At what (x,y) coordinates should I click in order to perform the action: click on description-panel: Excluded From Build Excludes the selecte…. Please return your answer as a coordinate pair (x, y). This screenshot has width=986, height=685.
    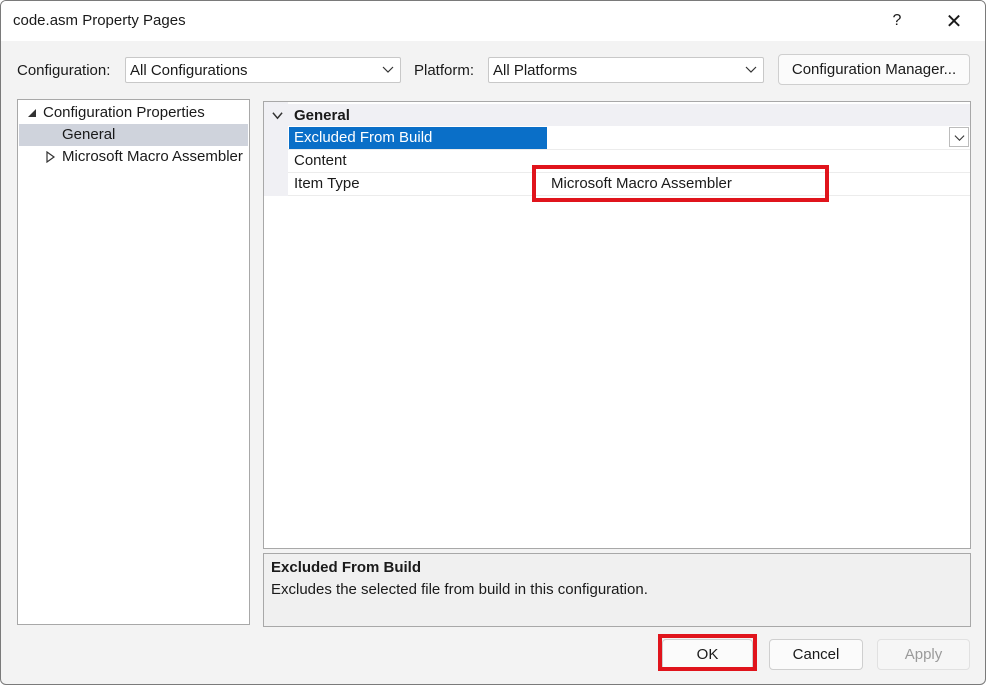
    Looking at the image, I should click on (617, 590).